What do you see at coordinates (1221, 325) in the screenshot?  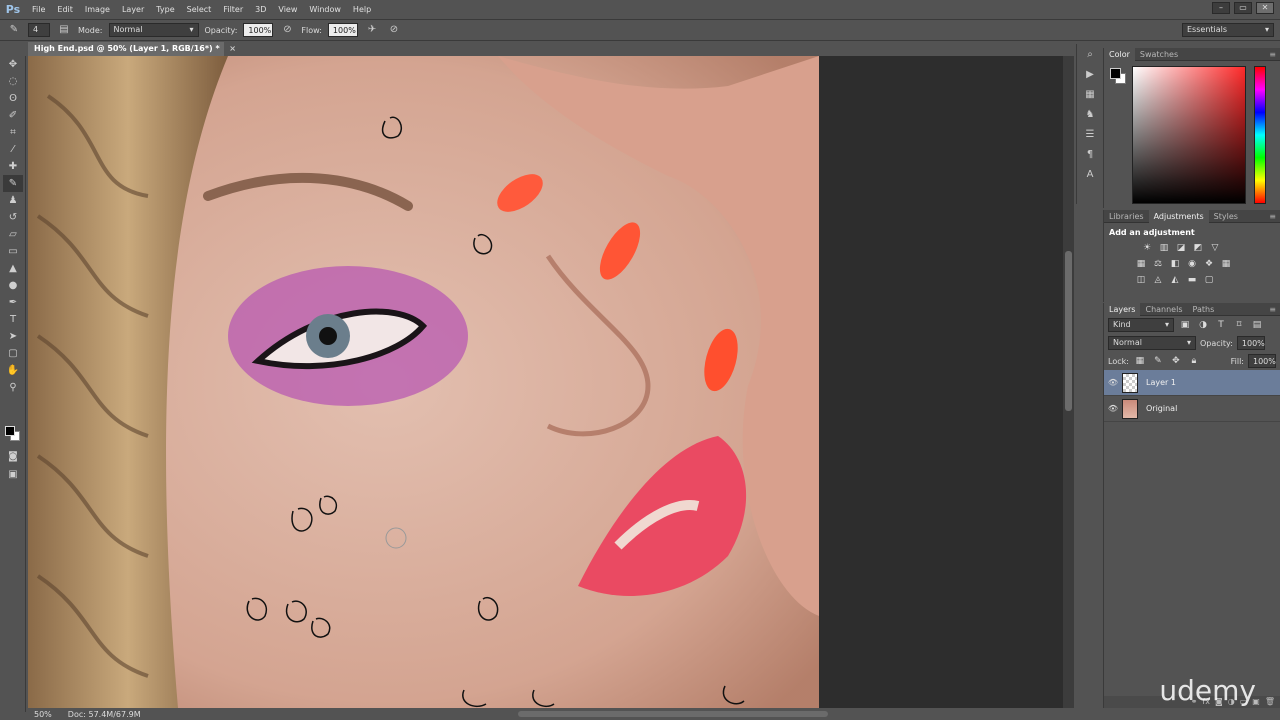 I see `type-filter-icon: T` at bounding box center [1221, 325].